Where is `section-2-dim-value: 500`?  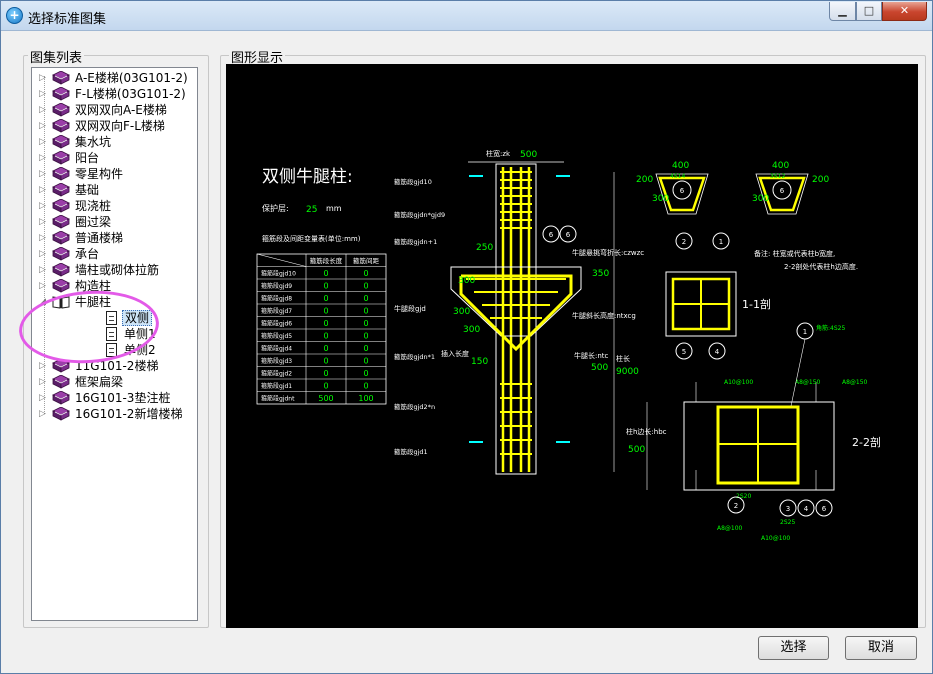
section-2-dim-value: 500 is located at coordinates (636, 450).